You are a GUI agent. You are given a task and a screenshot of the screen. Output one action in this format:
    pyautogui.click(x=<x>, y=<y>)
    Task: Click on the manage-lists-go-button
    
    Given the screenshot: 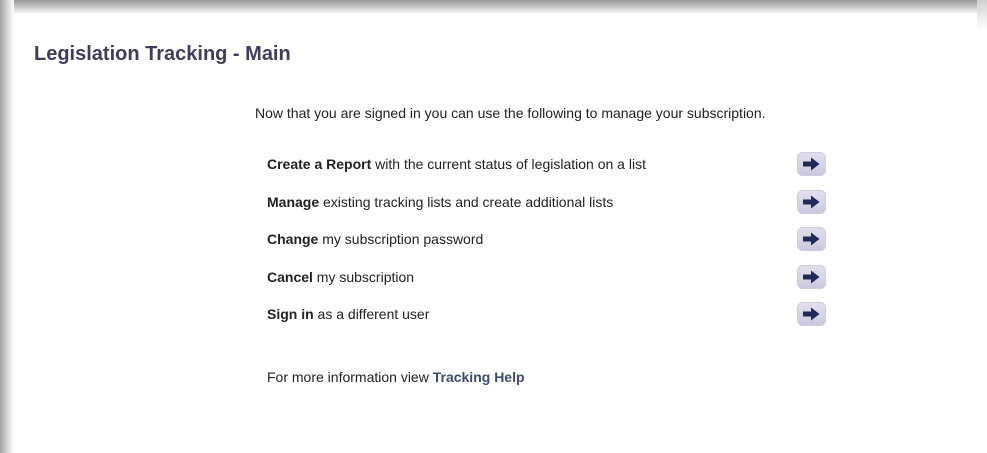 What is the action you would take?
    pyautogui.click(x=811, y=201)
    